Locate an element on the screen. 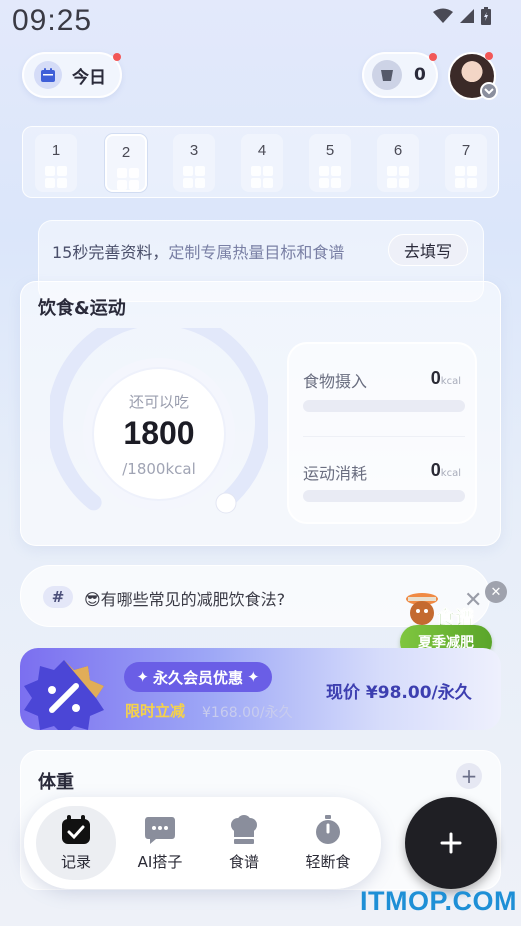 Image resolution: width=521 pixels, height=926 pixels. intake-value-group: 0kcal is located at coordinates (446, 378).